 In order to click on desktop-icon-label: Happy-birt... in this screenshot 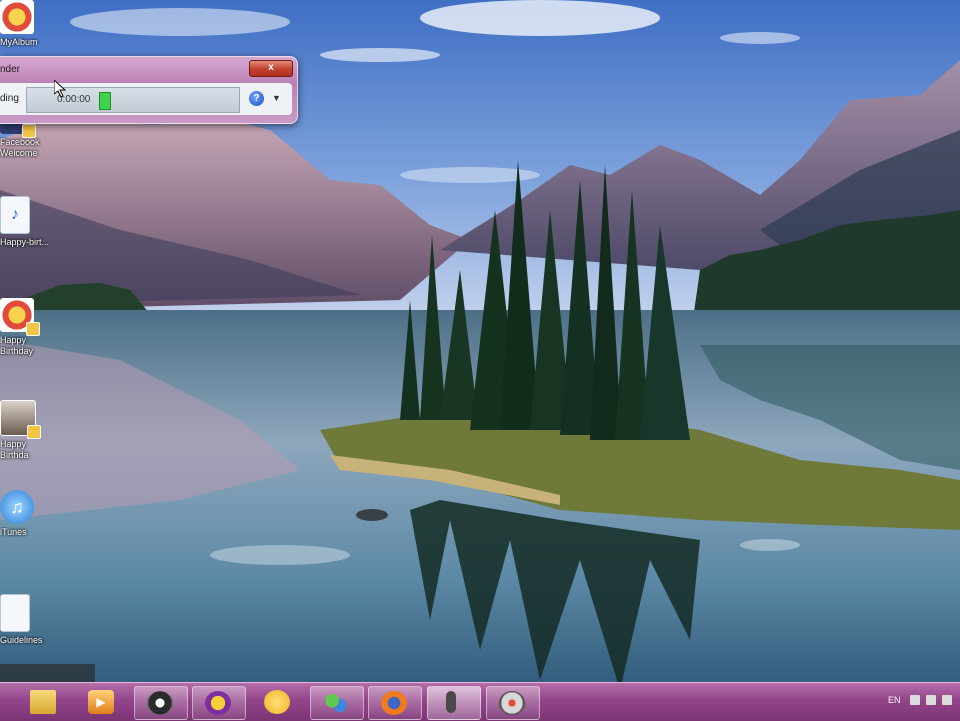, I will do `click(24, 242)`.